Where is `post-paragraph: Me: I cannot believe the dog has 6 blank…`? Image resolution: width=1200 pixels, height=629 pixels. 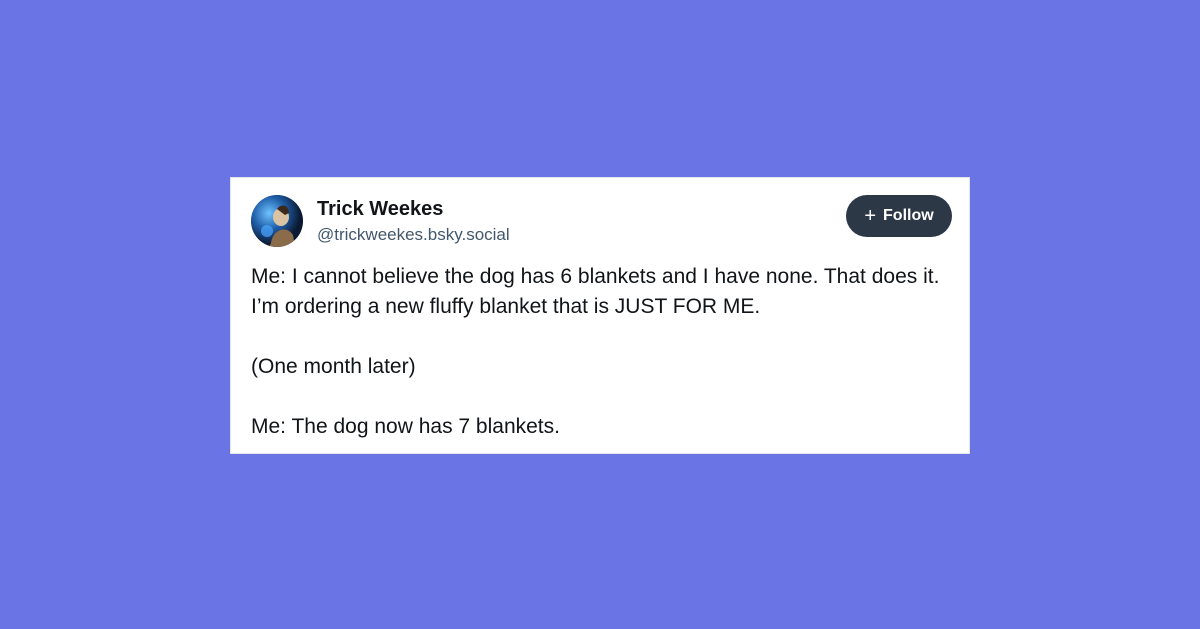
post-paragraph: Me: I cannot believe the dog has 6 blank… is located at coordinates (595, 291).